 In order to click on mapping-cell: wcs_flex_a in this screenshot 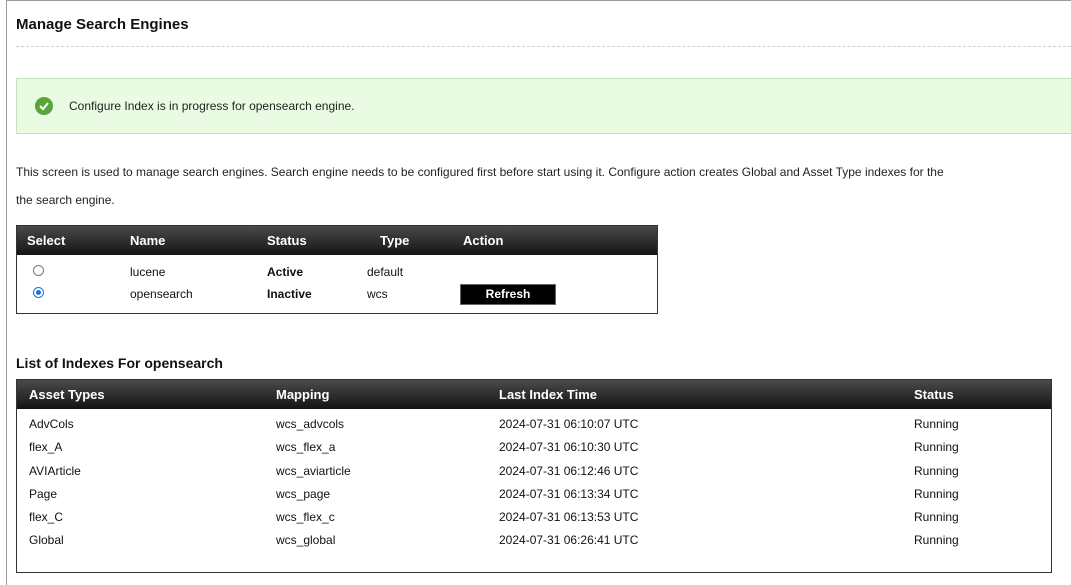, I will do `click(306, 447)`.